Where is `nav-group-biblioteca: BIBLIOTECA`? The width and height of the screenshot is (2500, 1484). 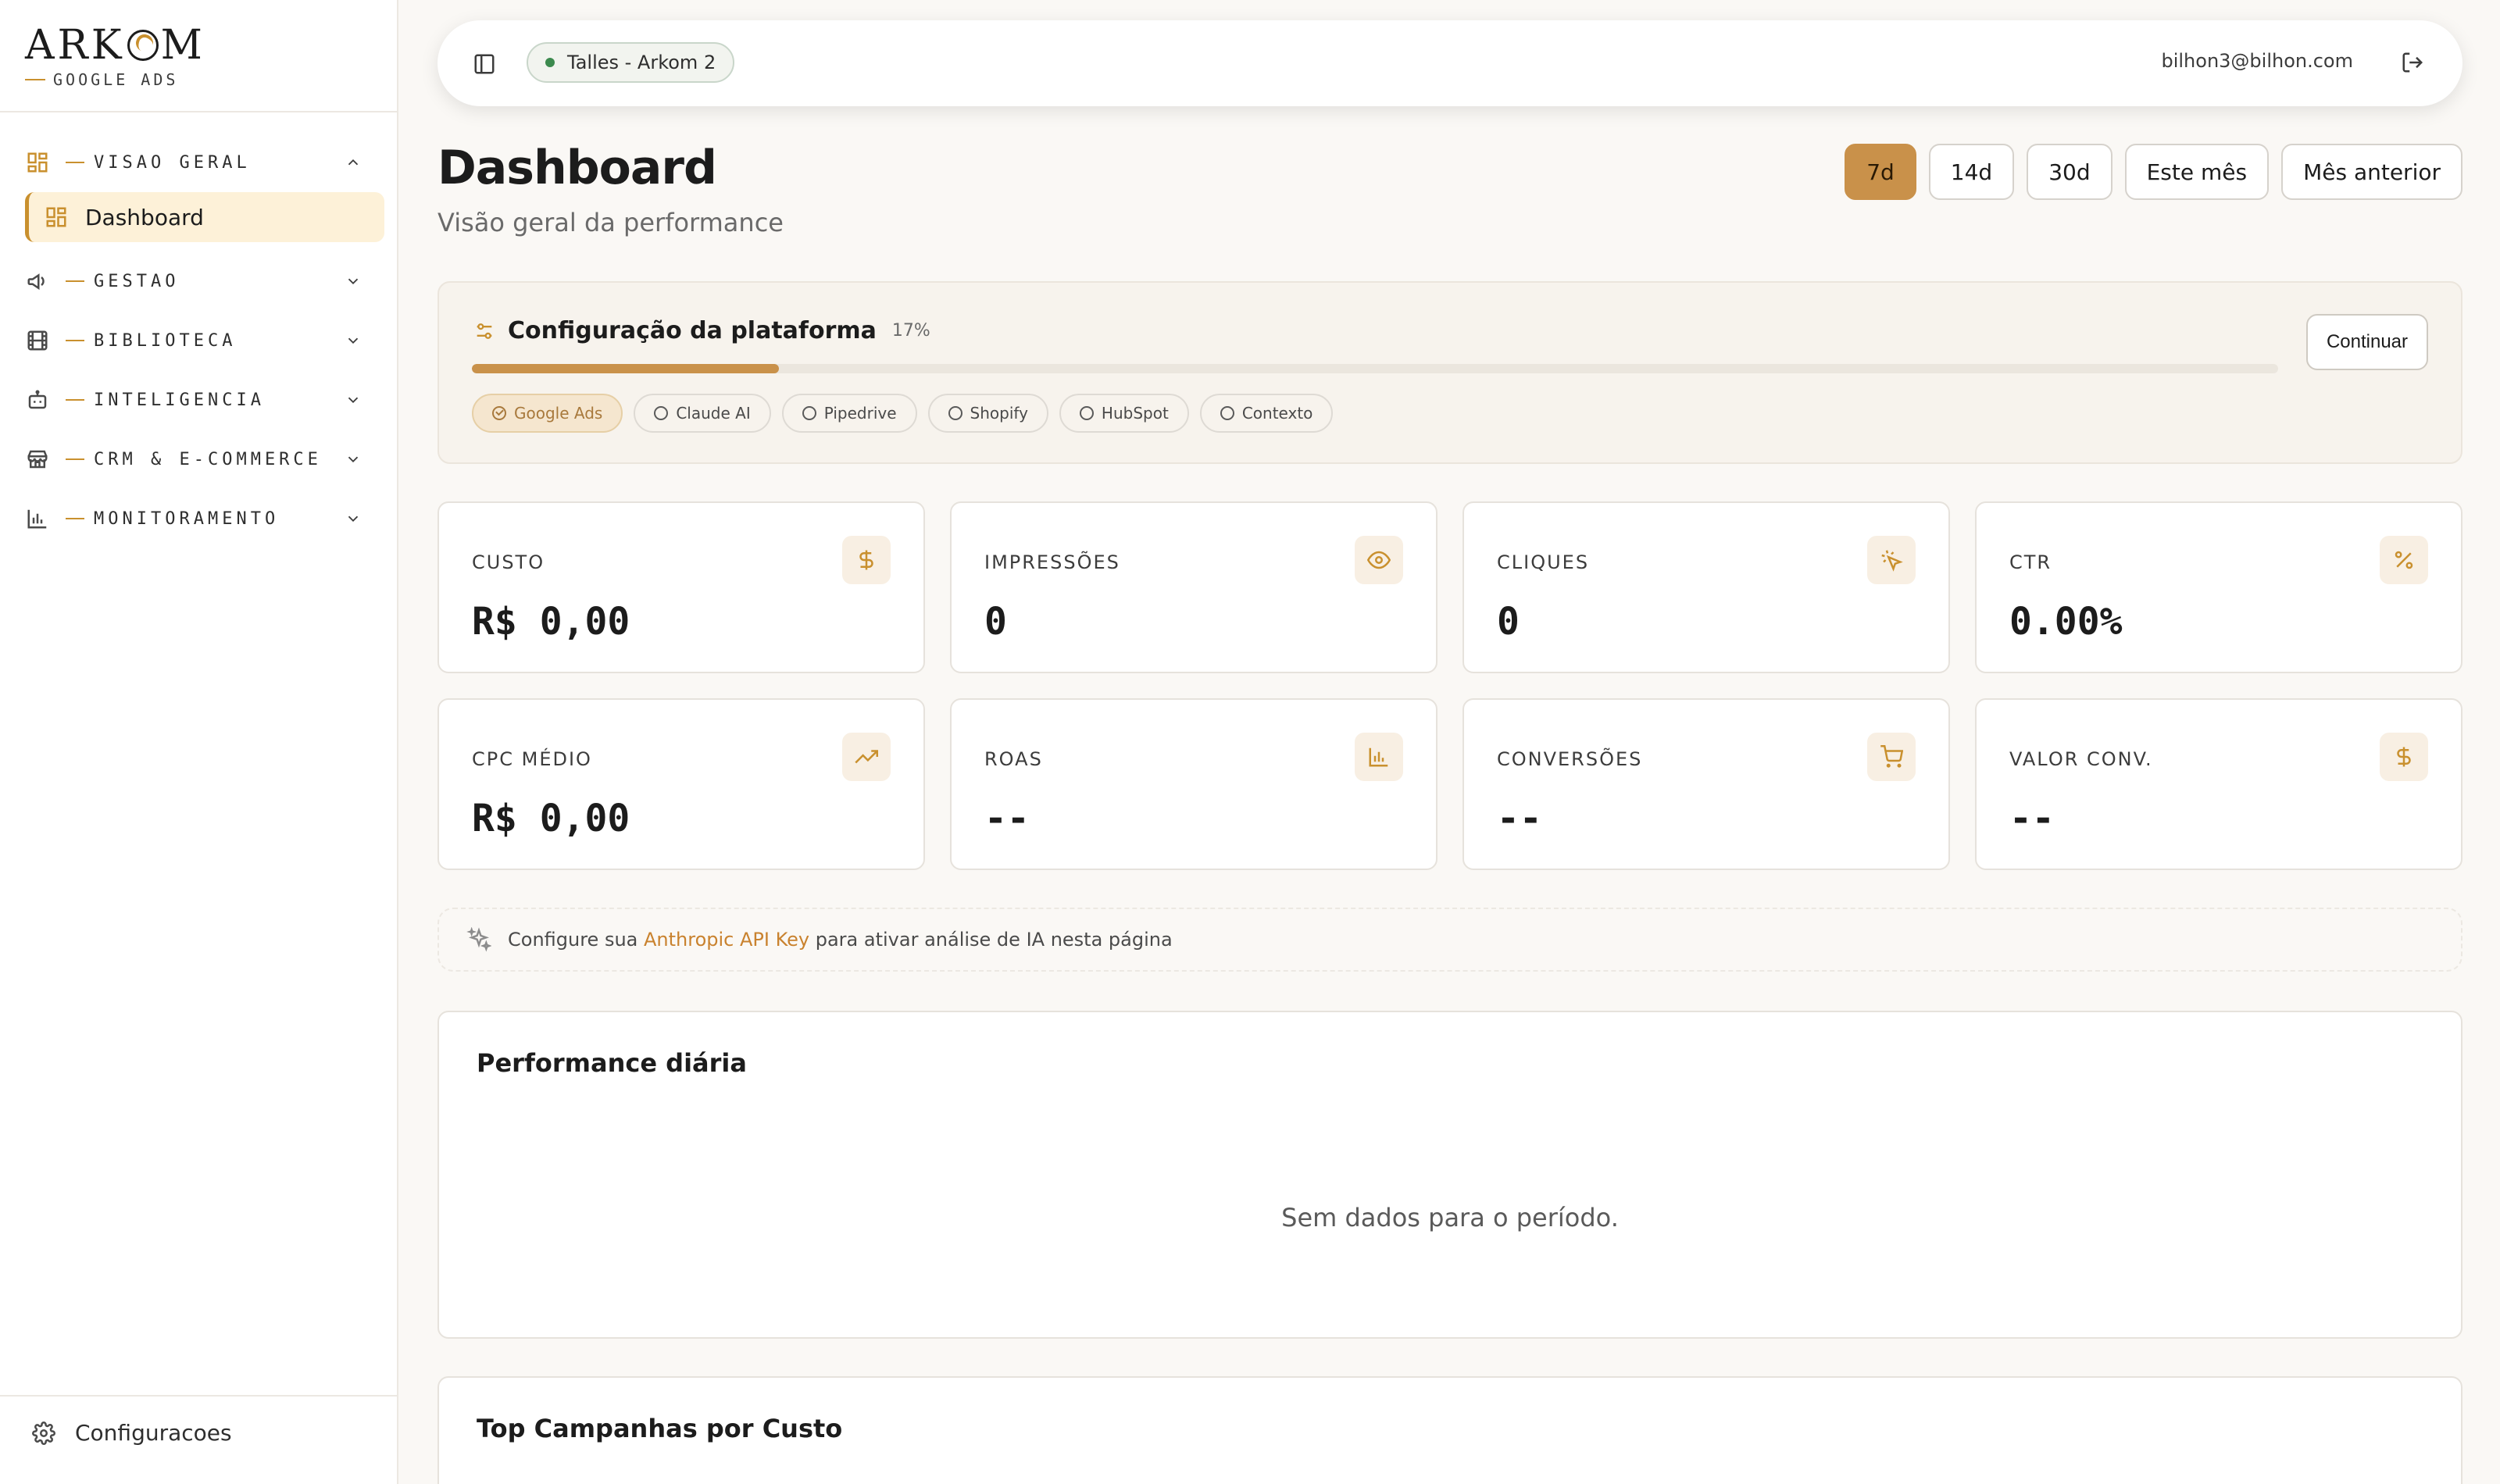
nav-group-biblioteca: BIBLIOTECA is located at coordinates (204, 340).